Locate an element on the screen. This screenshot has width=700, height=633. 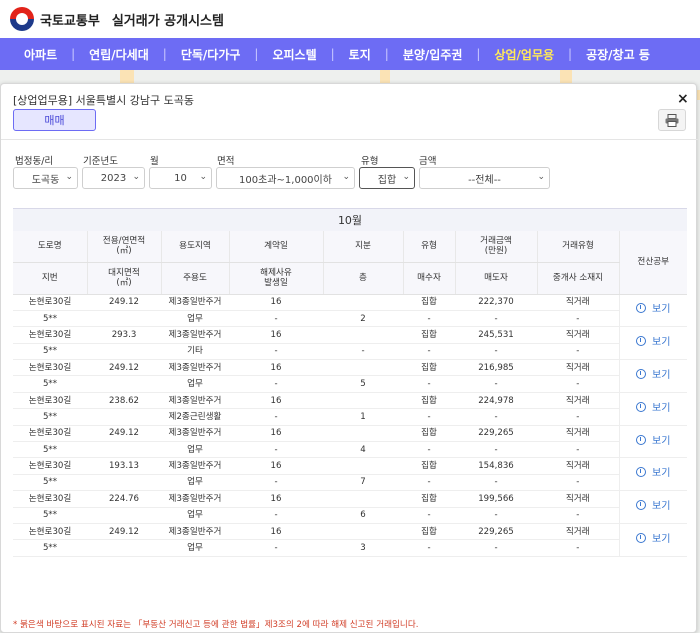
print-button is located at coordinates (672, 120).